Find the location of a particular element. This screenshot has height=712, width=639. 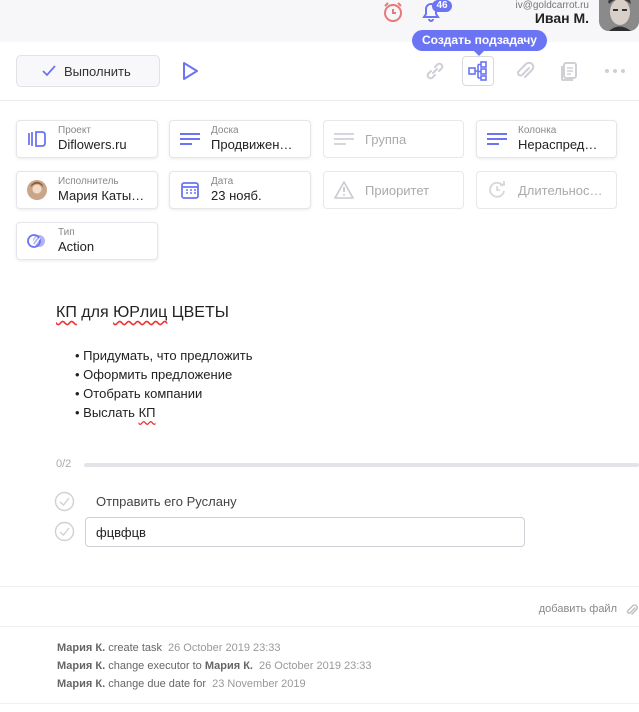

user-name: Иван М. is located at coordinates (562, 18).